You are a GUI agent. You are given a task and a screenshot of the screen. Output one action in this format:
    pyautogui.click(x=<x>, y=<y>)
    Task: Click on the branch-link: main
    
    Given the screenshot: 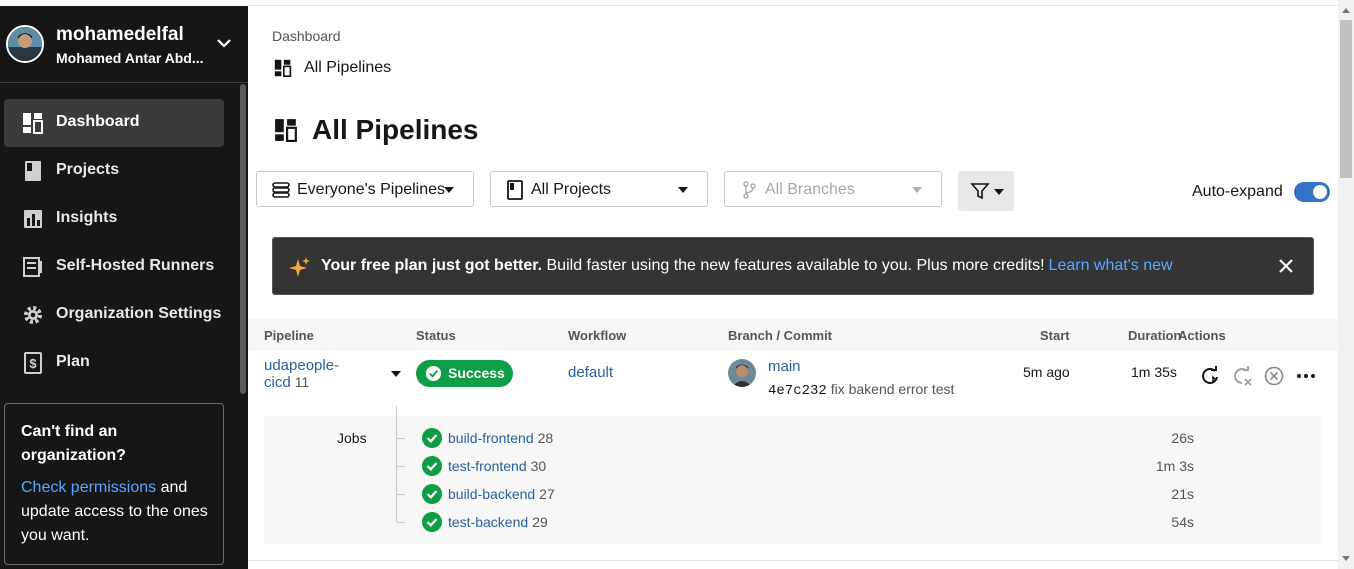 What is the action you would take?
    pyautogui.click(x=784, y=366)
    